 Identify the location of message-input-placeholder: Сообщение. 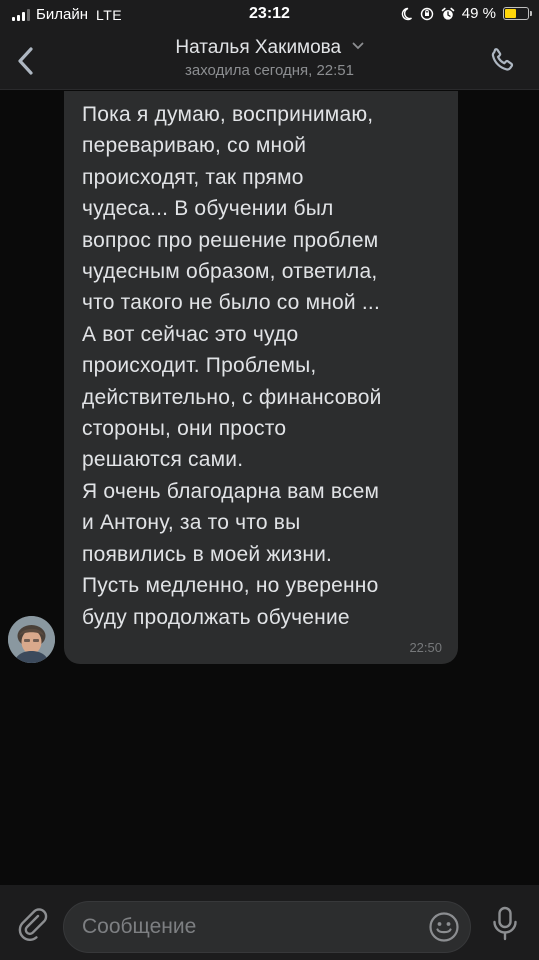
(139, 926).